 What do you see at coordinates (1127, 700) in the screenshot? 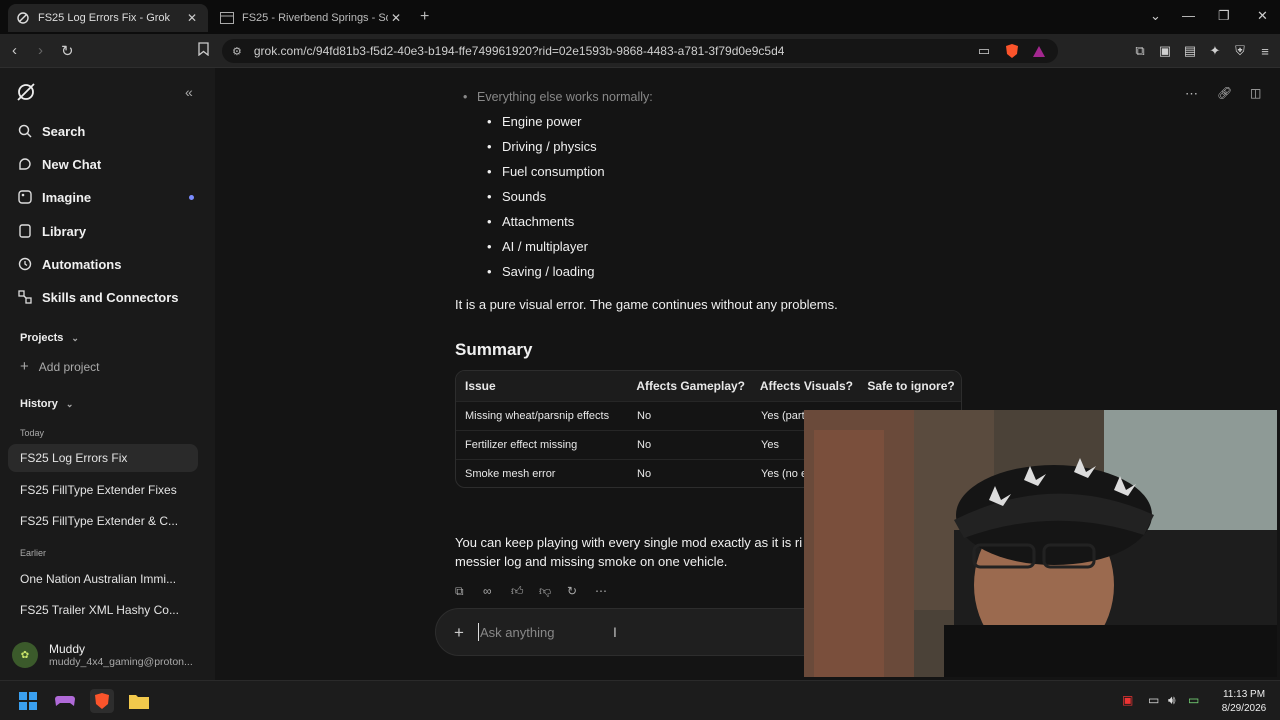
I see `tray-app-icon: ▣` at bounding box center [1127, 700].